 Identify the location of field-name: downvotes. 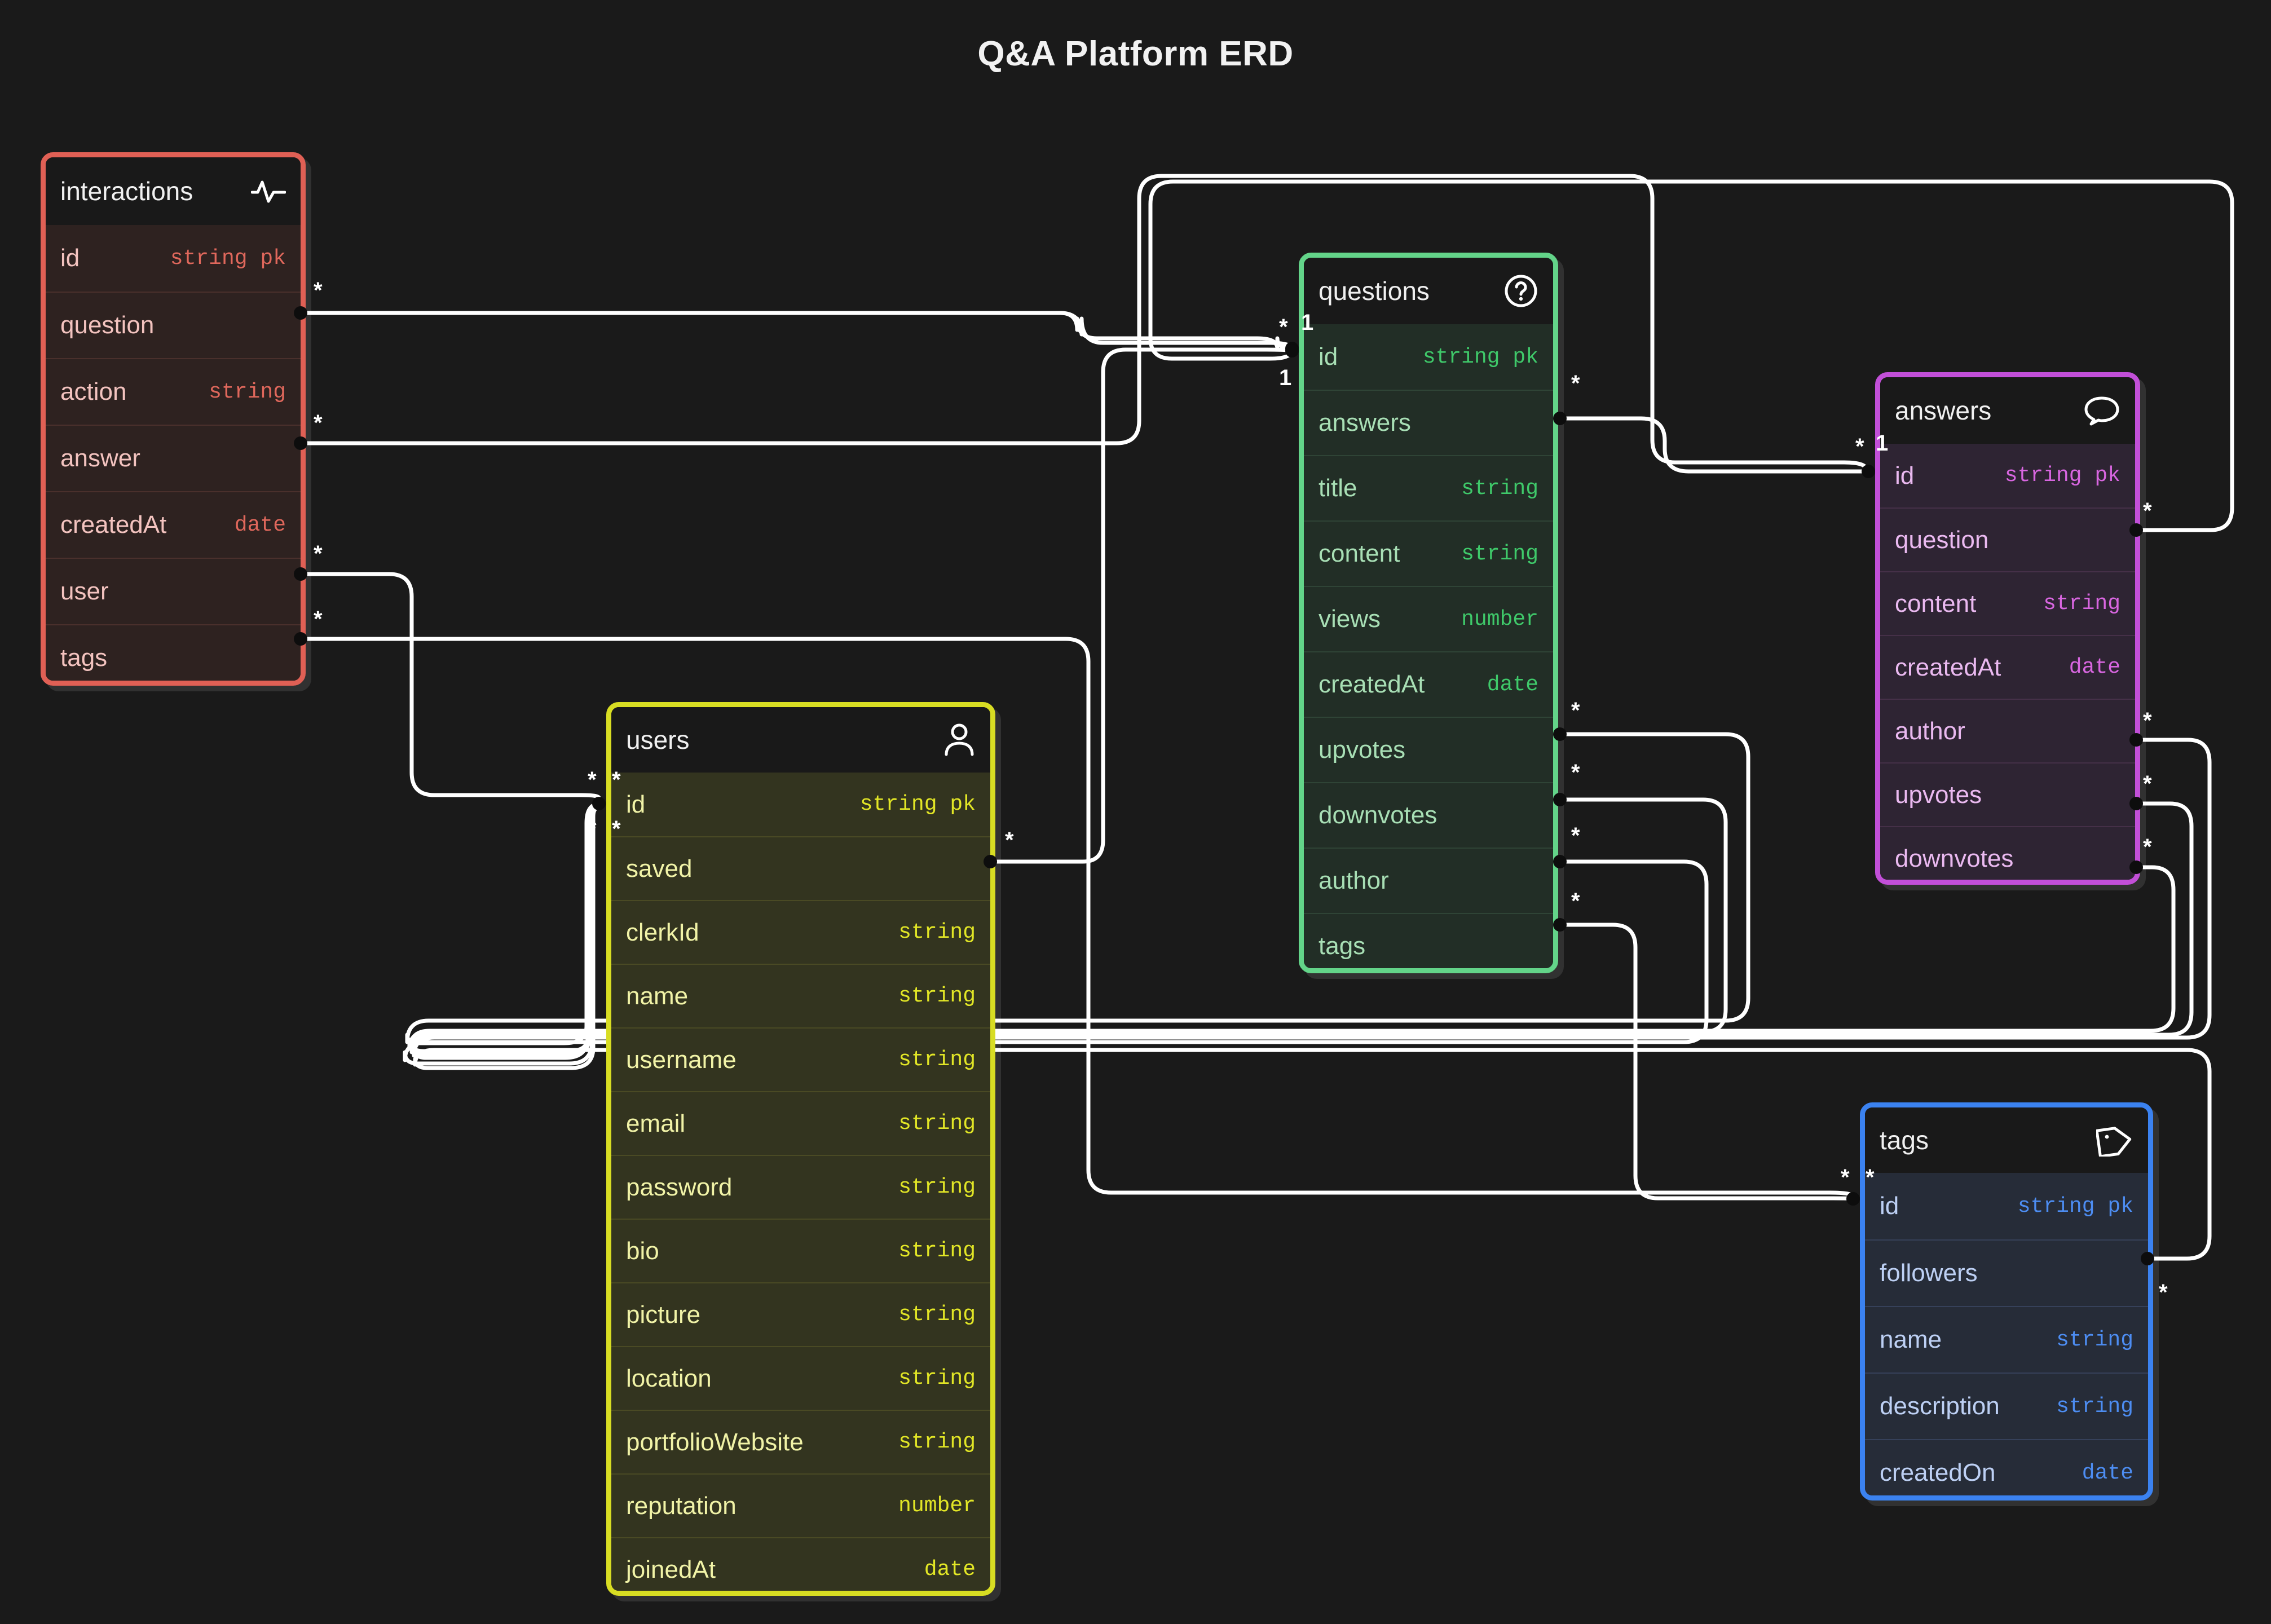
(1955, 858).